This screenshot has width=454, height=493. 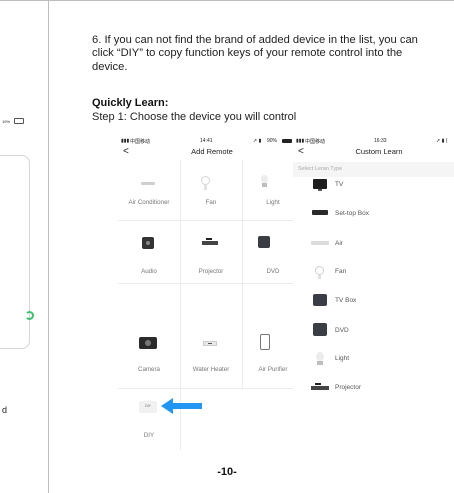 What do you see at coordinates (379, 151) in the screenshot?
I see `p2-title: Custom Learn` at bounding box center [379, 151].